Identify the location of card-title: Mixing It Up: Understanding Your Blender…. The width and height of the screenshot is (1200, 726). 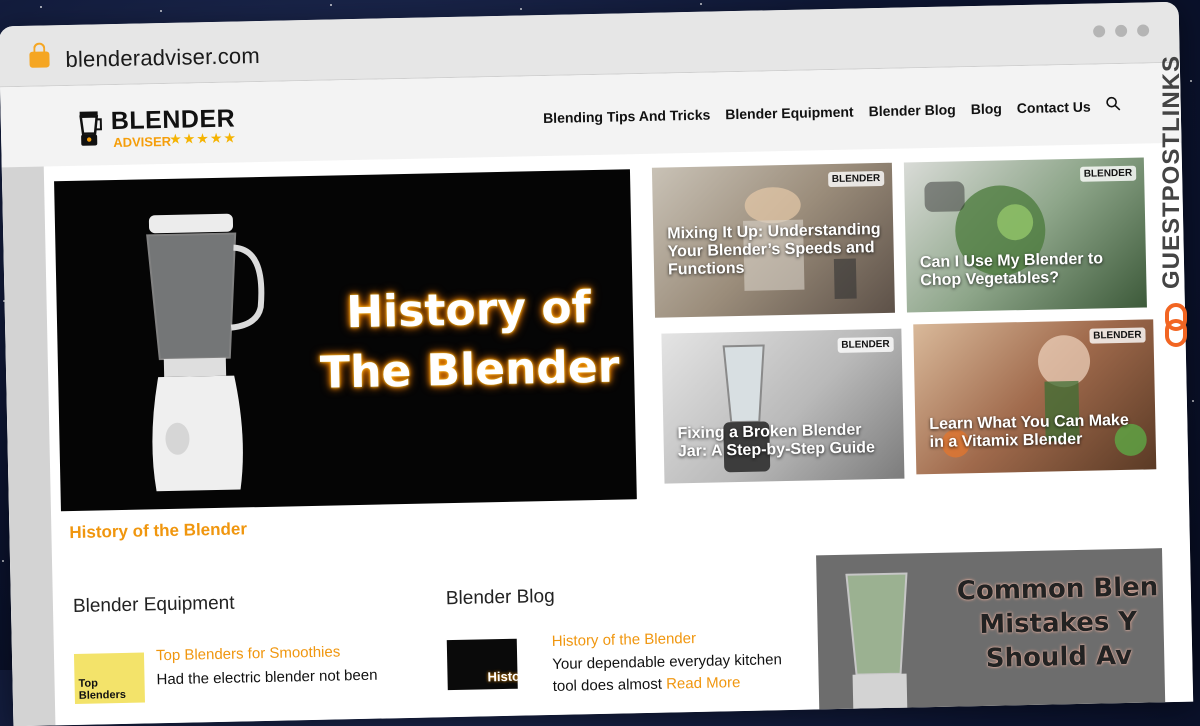
(774, 250).